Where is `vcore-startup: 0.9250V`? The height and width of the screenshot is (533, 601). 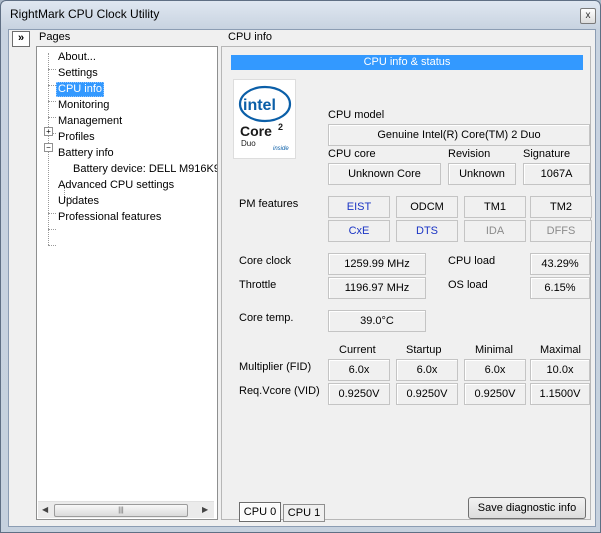
vcore-startup: 0.9250V is located at coordinates (427, 394).